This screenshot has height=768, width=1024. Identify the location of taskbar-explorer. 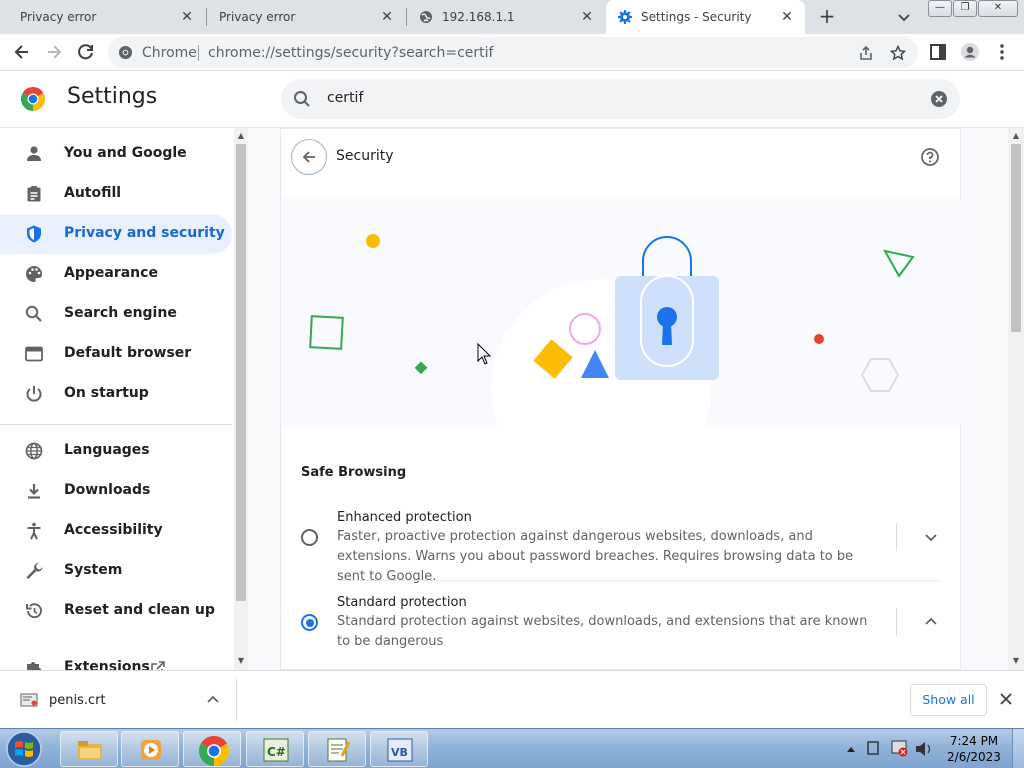
(89, 749).